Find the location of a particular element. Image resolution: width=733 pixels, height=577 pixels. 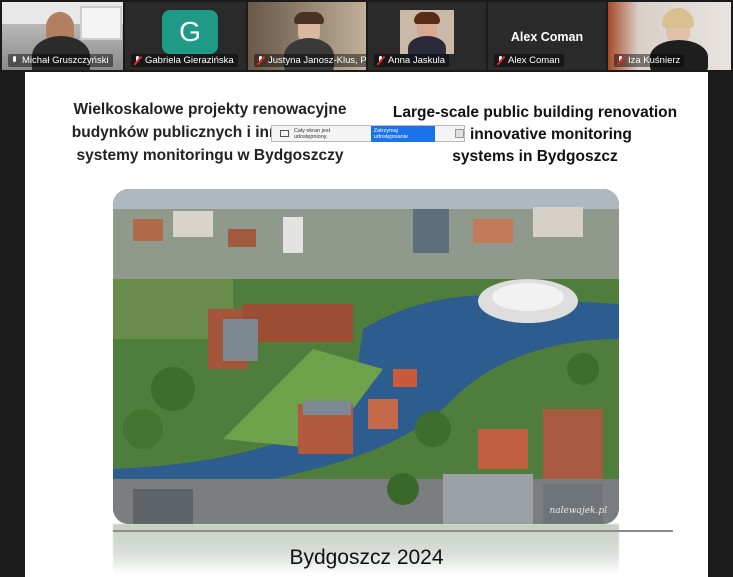

participant-tile-iza: Iza Kuśnierz is located at coordinates (669, 36).